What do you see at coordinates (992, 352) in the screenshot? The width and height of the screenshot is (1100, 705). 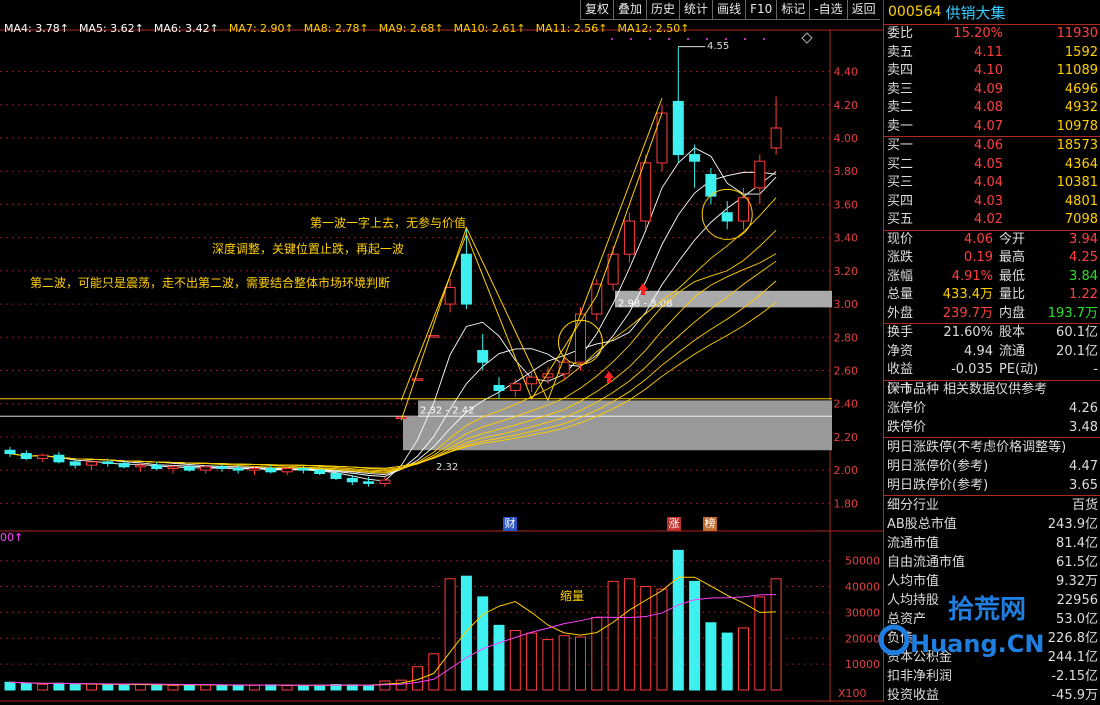 I see `quote-row: 净资 4.94 流通 20.1亿` at bounding box center [992, 352].